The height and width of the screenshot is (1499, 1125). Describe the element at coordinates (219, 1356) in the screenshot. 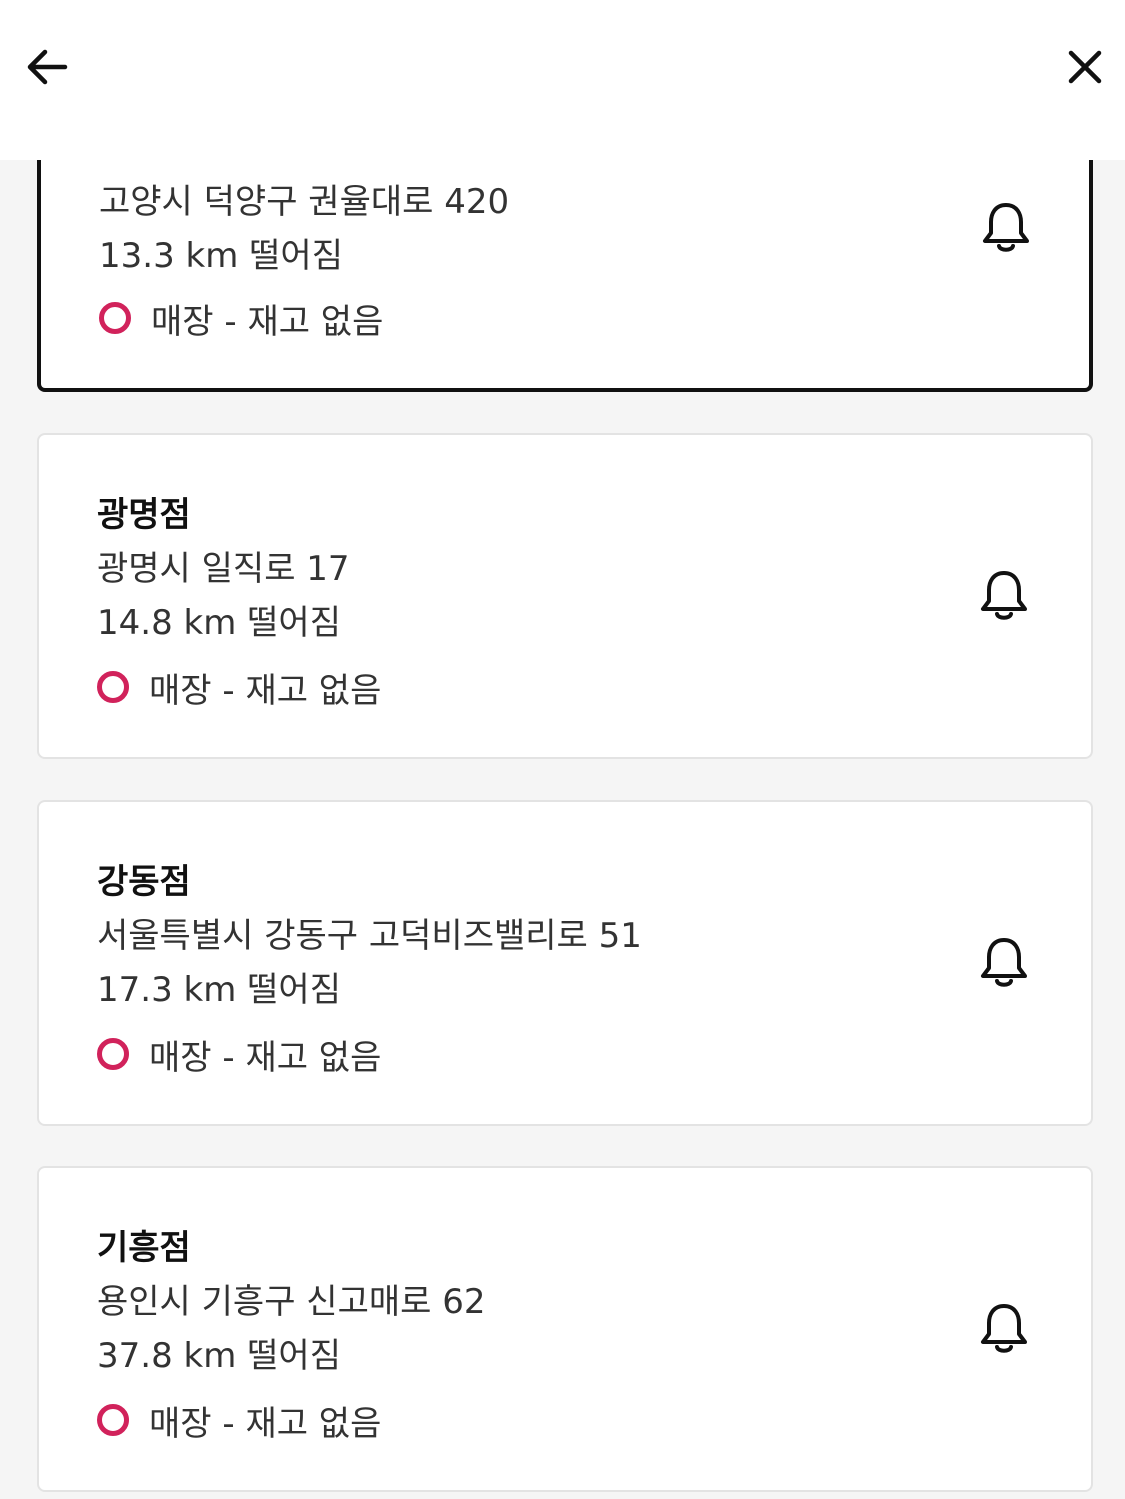

I see `store-distance: 37.8 km 떨어짐` at that location.